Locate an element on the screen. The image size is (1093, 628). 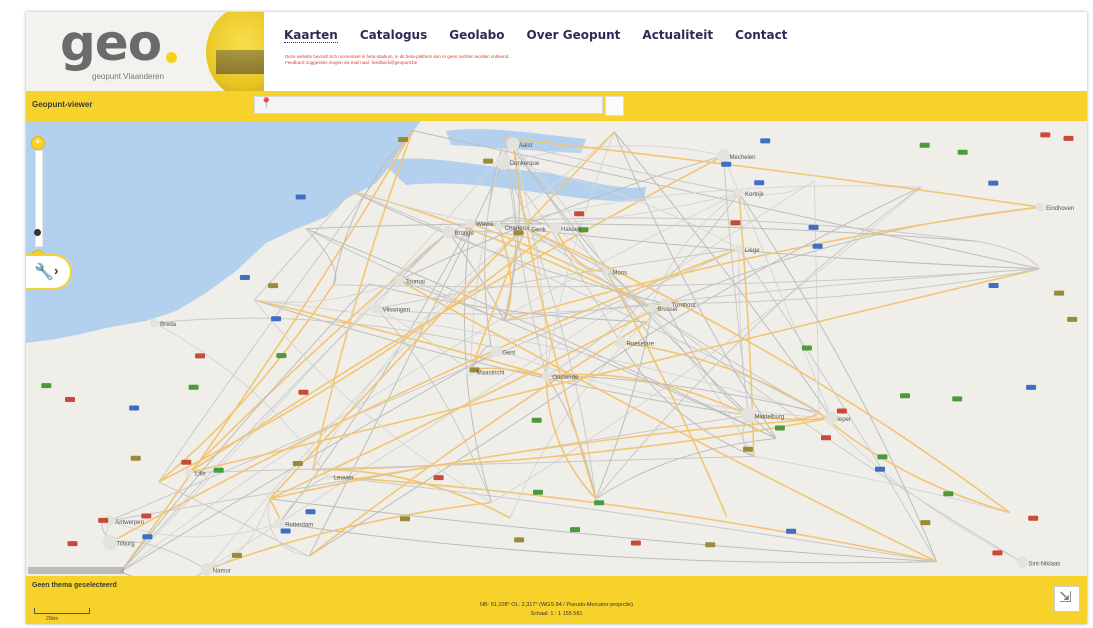
nav-item-geolabo: Geolabo is located at coordinates (476, 35).